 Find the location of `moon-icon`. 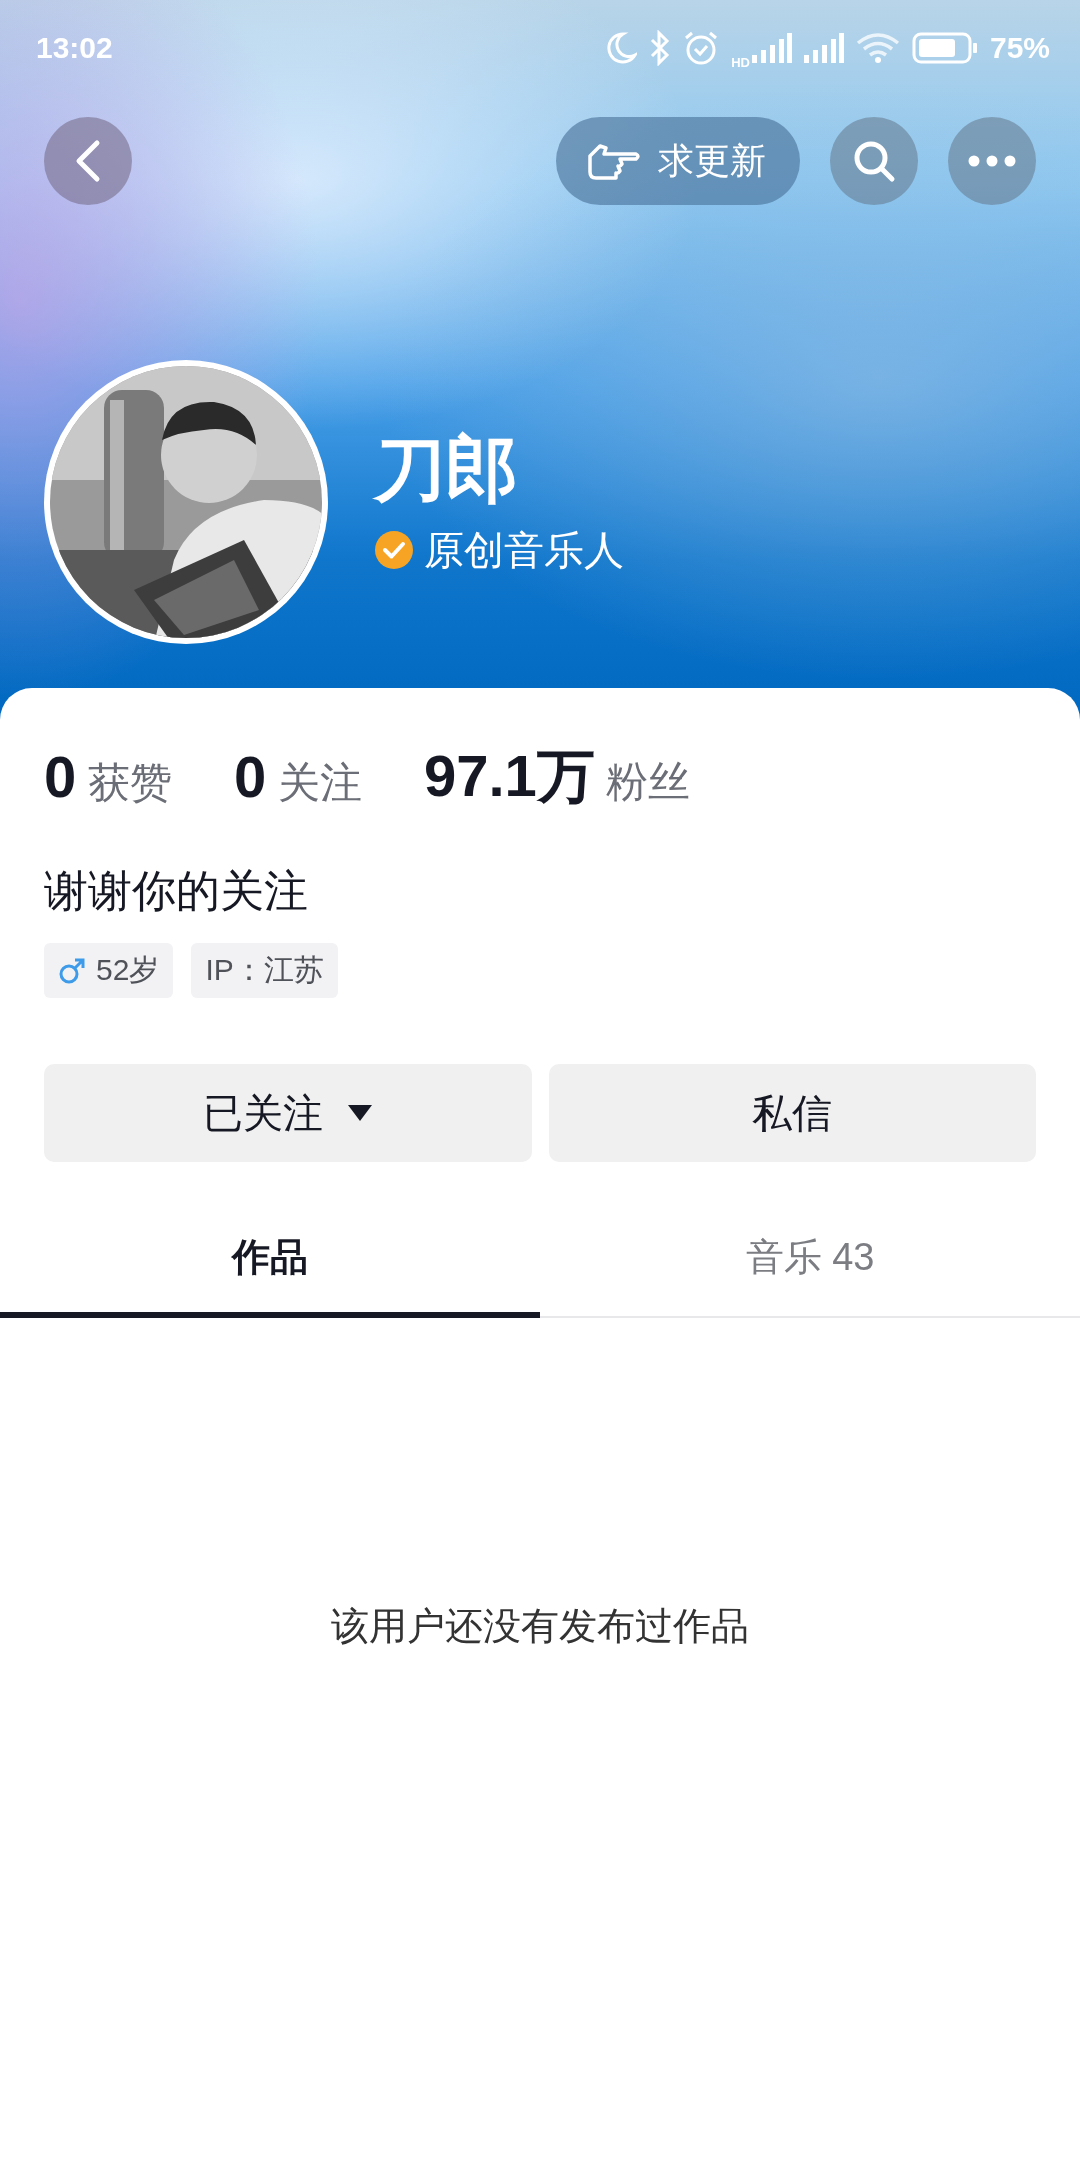

moon-icon is located at coordinates (621, 47).